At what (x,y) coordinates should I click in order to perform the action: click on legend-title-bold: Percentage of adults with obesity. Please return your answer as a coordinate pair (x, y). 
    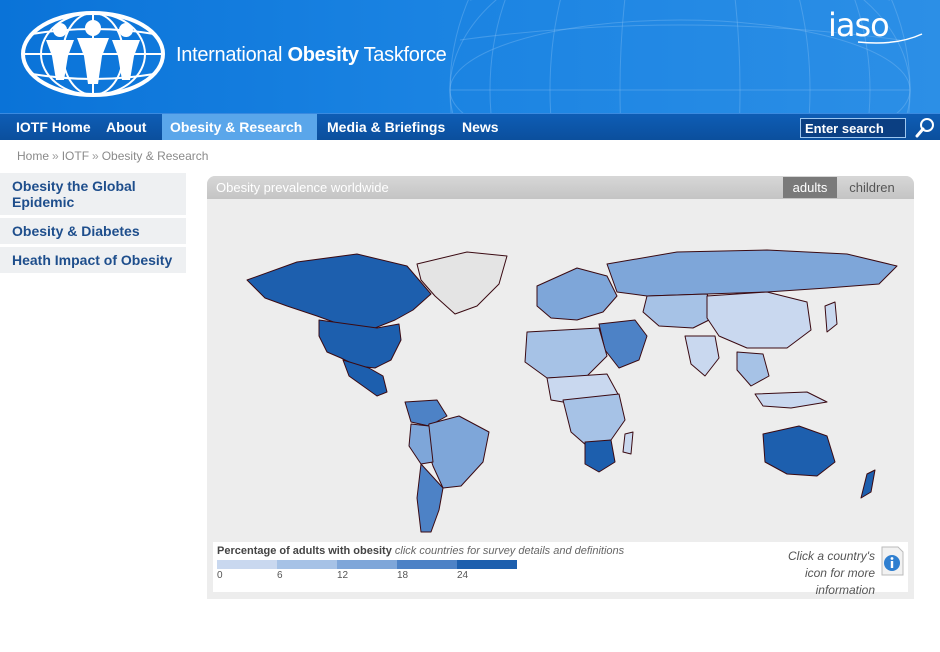
    Looking at the image, I should click on (304, 551).